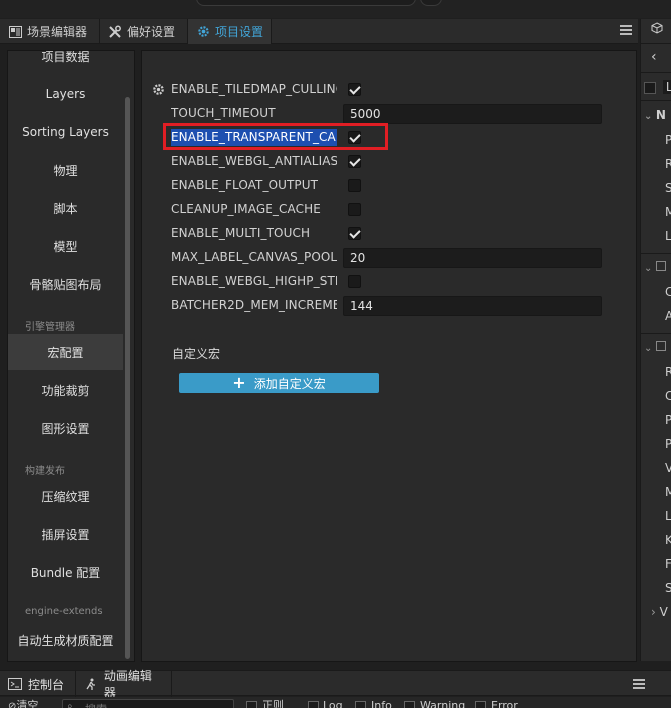  I want to click on sidebar-item-layers: Layers, so click(65, 94).